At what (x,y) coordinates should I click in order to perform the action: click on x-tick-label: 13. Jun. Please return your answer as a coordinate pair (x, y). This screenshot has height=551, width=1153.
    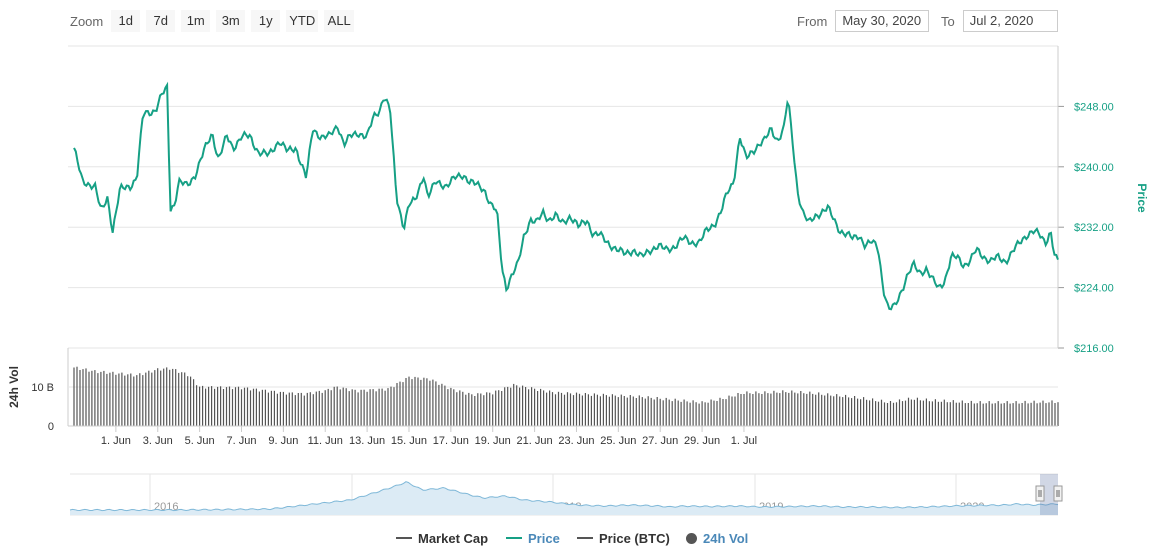
    Looking at the image, I should click on (367, 441).